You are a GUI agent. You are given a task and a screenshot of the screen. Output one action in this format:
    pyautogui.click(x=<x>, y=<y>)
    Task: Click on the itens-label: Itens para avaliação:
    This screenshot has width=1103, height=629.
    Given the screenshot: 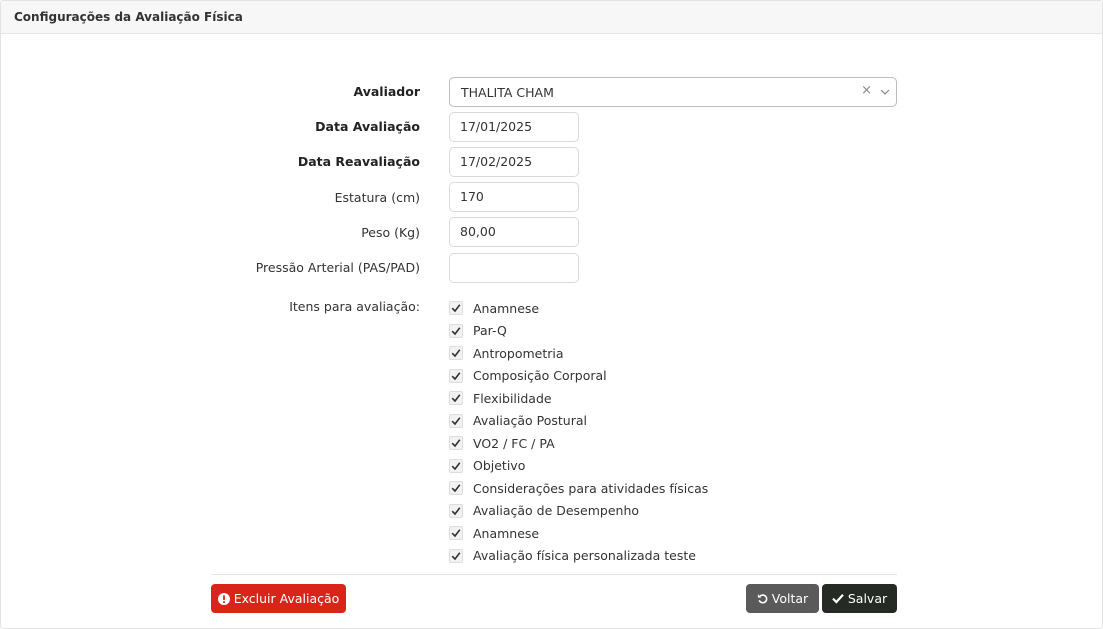 What is the action you would take?
    pyautogui.click(x=354, y=306)
    